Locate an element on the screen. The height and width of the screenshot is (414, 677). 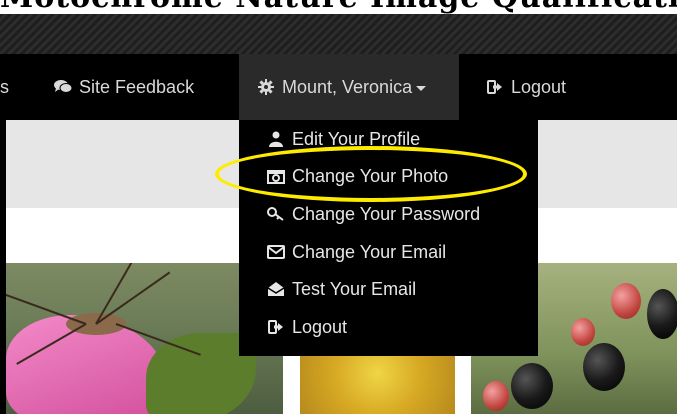
comments-icon is located at coordinates (63, 87).